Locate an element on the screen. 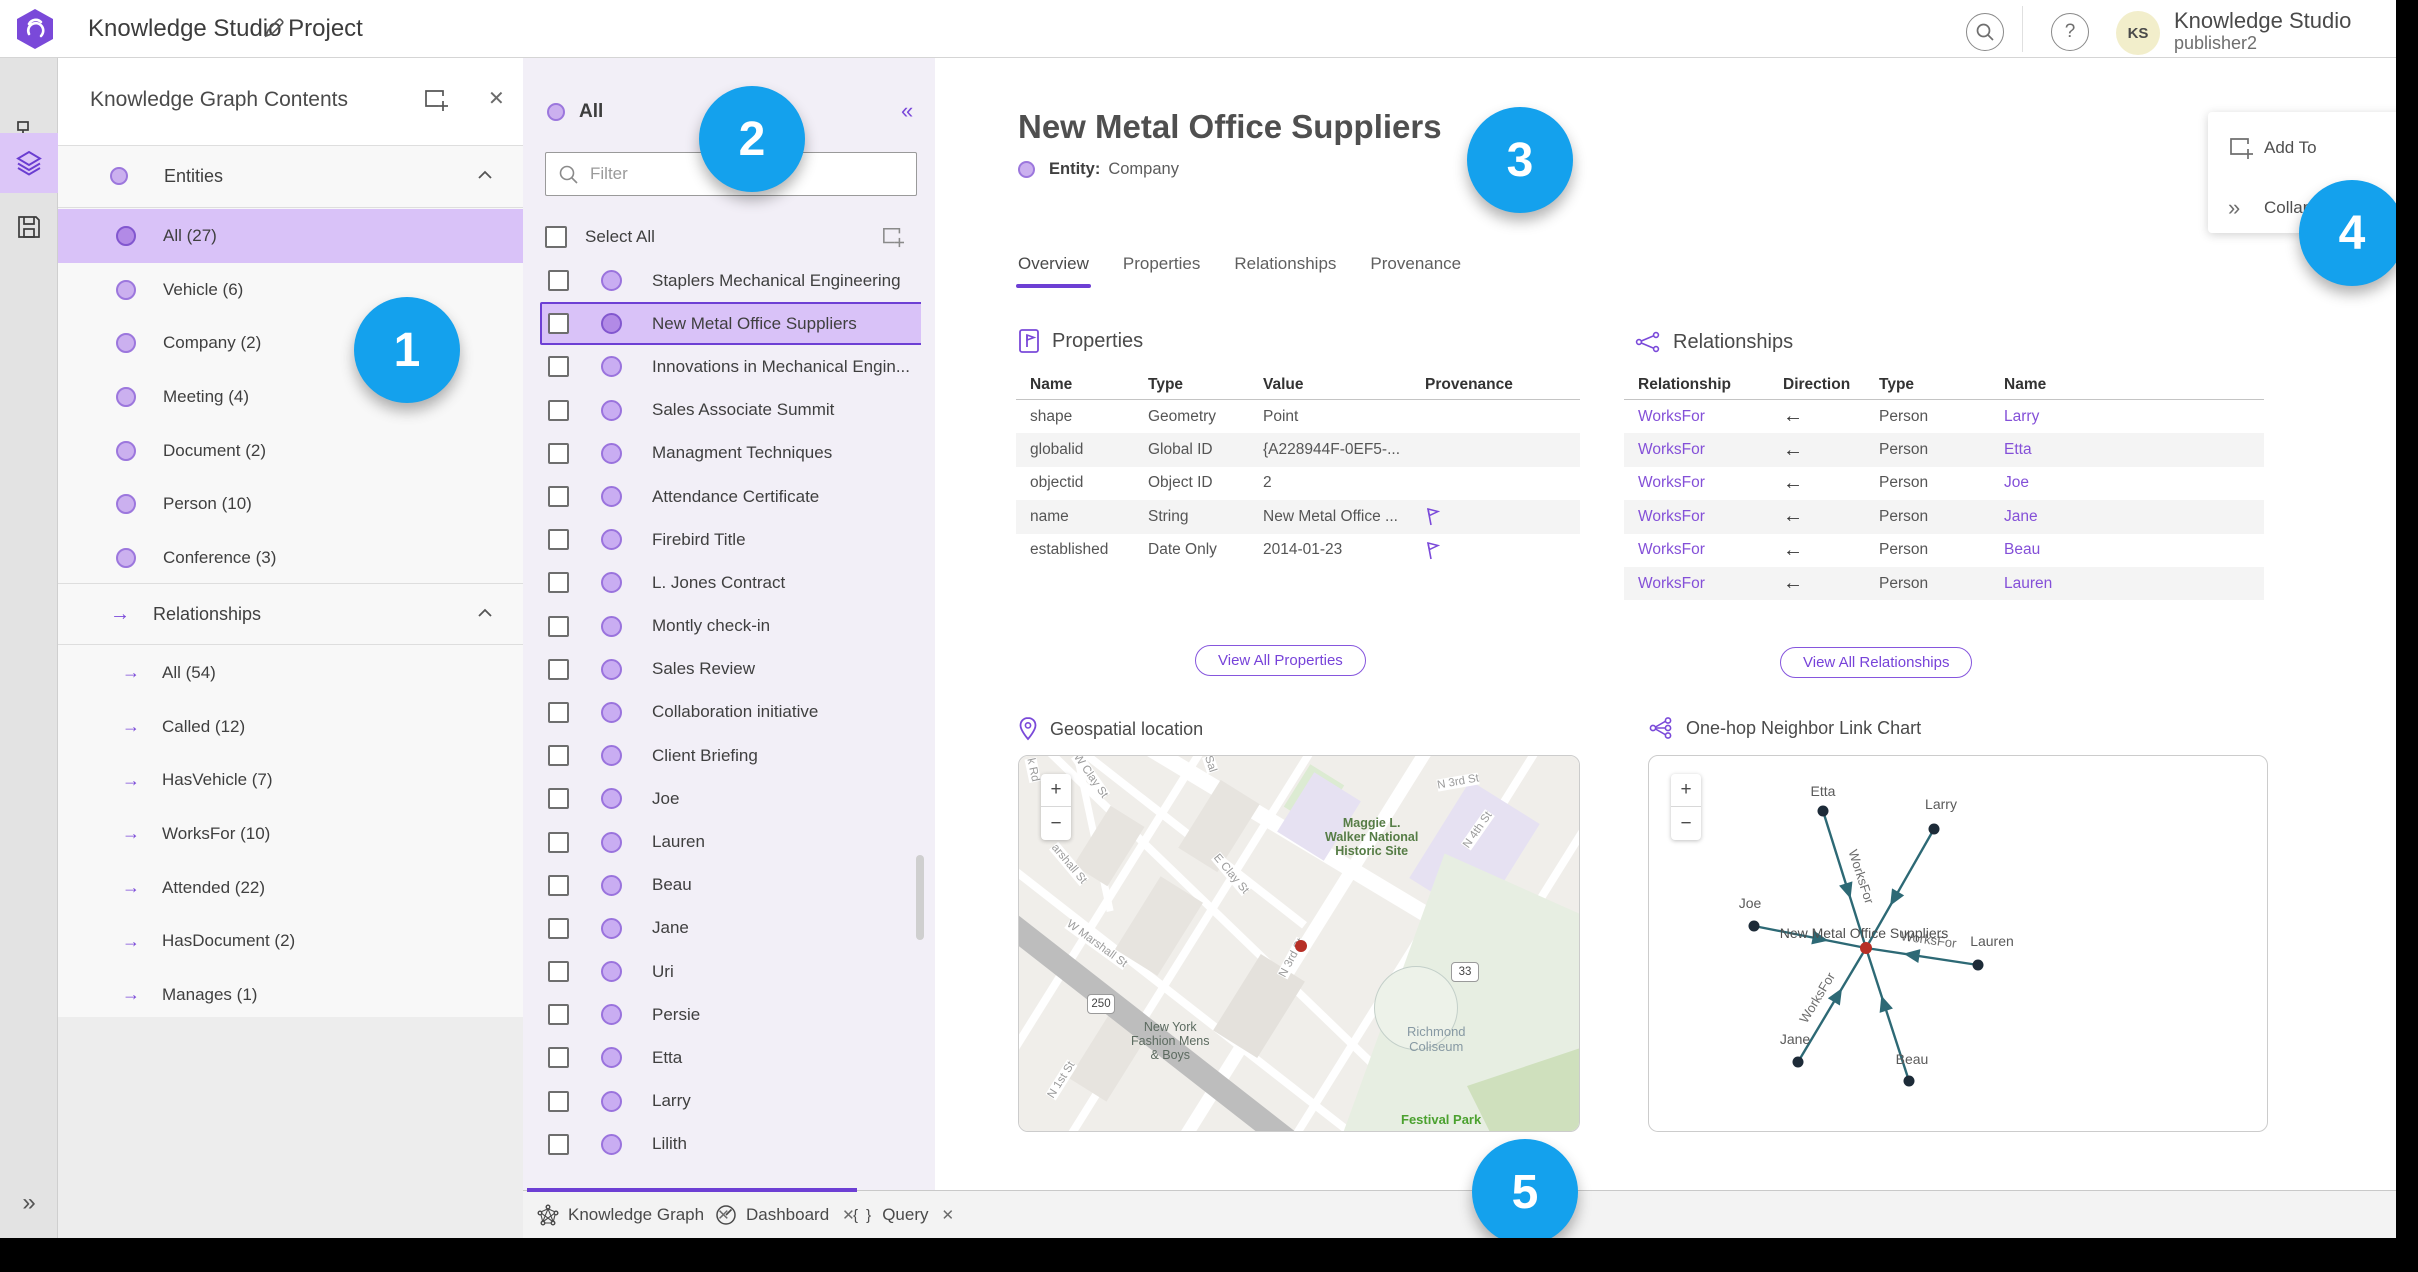 Image resolution: width=2418 pixels, height=1272 pixels. rail-save-button is located at coordinates (29, 227).